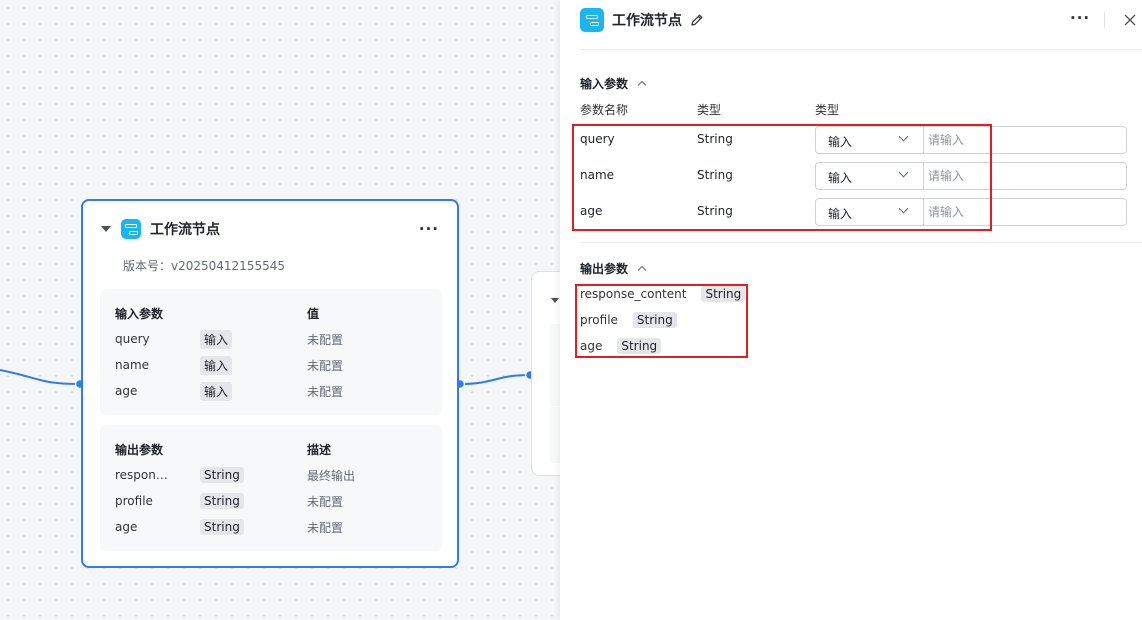 This screenshot has width=1142, height=620. I want to click on col-param-name: 参数名称, so click(604, 110).